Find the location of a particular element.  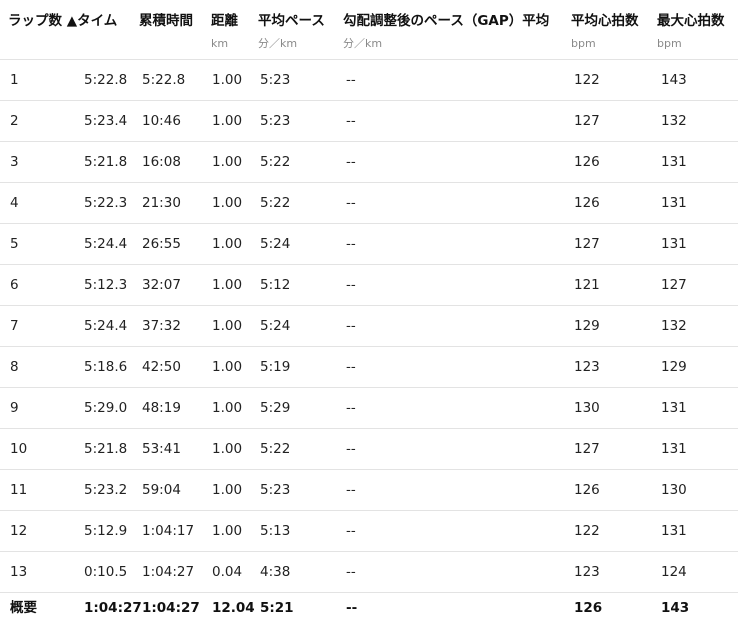

column-header-unit: 分／km is located at coordinates (363, 43).